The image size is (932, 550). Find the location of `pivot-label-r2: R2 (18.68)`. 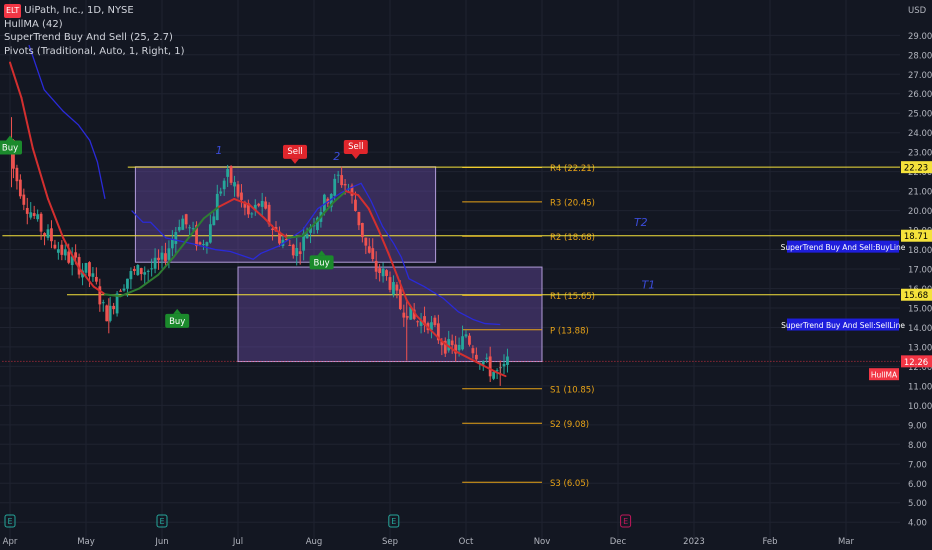

pivot-label-r2: R2 (18.68) is located at coordinates (572, 238).